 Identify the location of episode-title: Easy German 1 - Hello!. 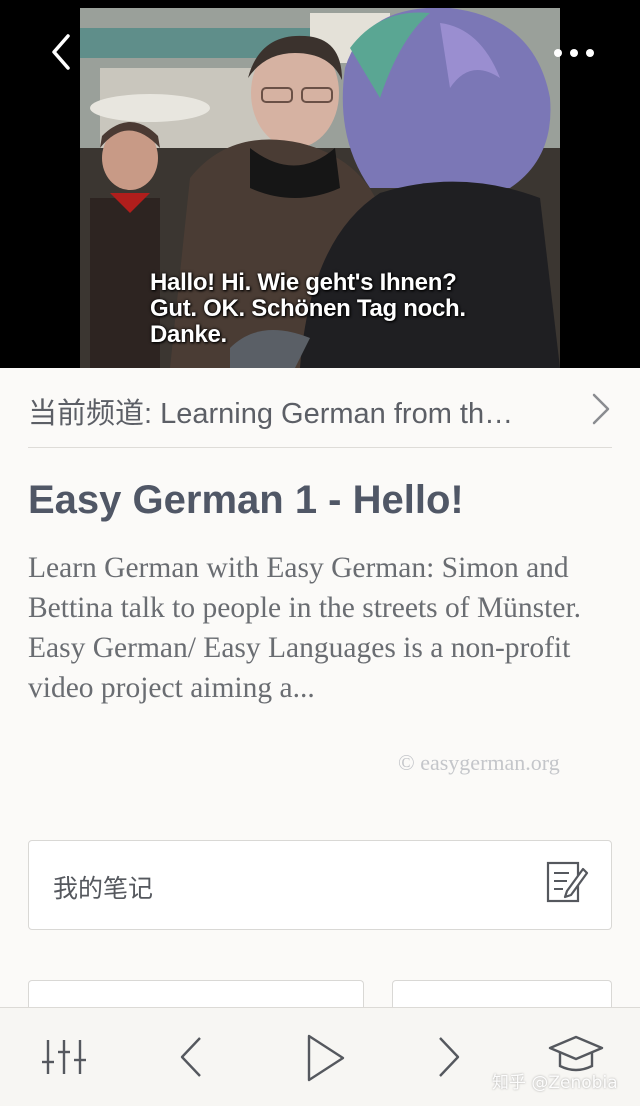
(246, 500).